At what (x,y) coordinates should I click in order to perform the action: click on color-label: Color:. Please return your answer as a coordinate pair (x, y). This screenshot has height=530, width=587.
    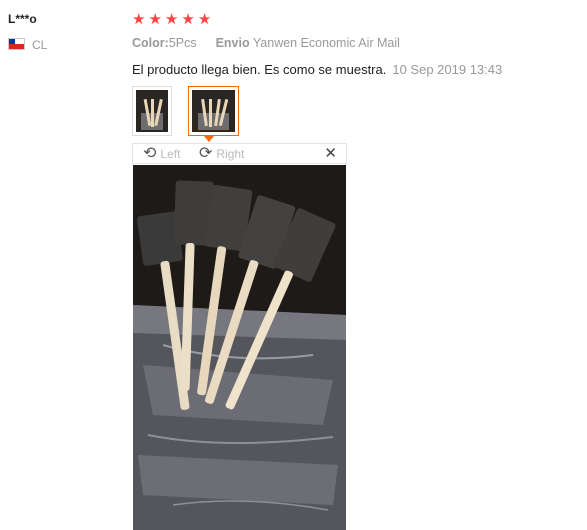
    Looking at the image, I should click on (150, 43).